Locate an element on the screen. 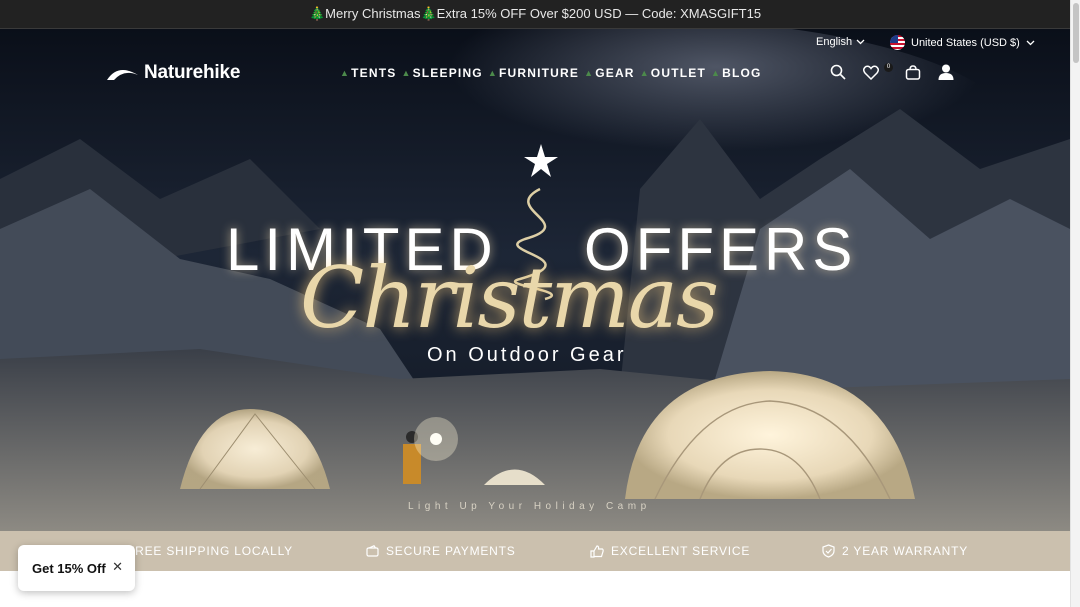 This screenshot has height=607, width=1080. trust-item-payments: SECURE PAYMENTS is located at coordinates (441, 551).